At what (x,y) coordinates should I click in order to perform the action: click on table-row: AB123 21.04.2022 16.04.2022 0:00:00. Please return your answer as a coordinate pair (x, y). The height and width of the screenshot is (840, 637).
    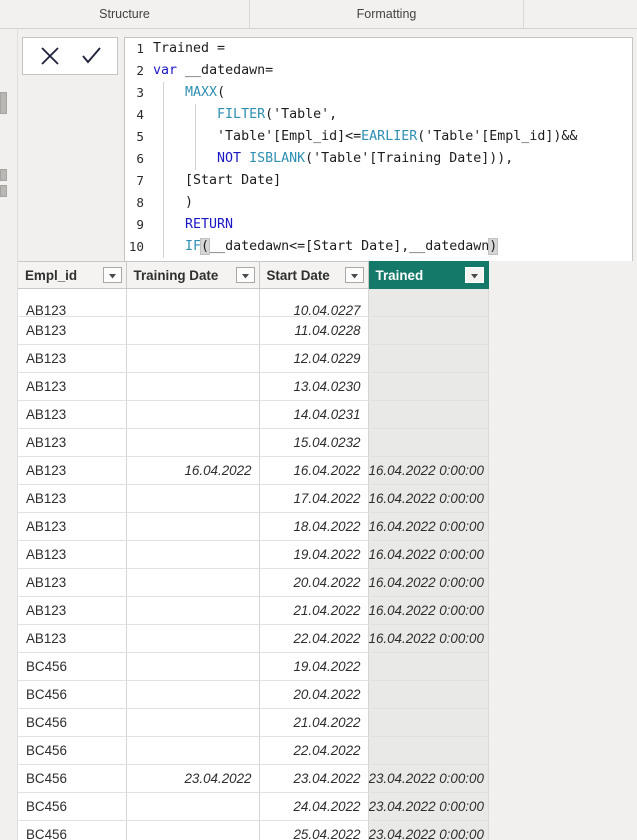
    Looking at the image, I should click on (253, 610).